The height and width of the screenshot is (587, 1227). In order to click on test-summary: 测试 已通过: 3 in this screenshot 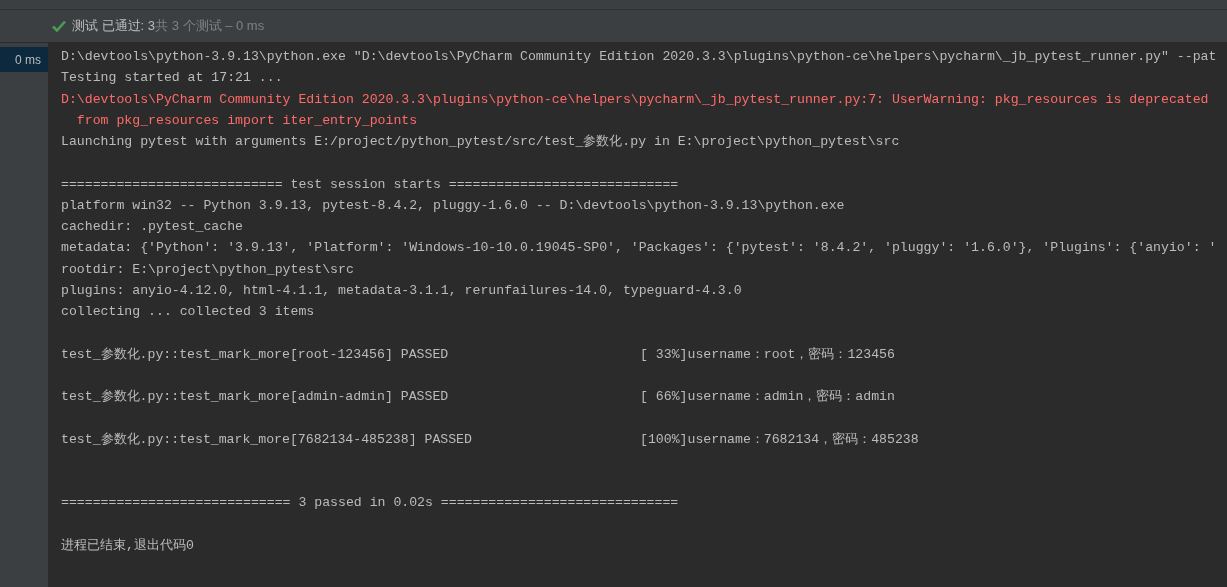, I will do `click(114, 26)`.